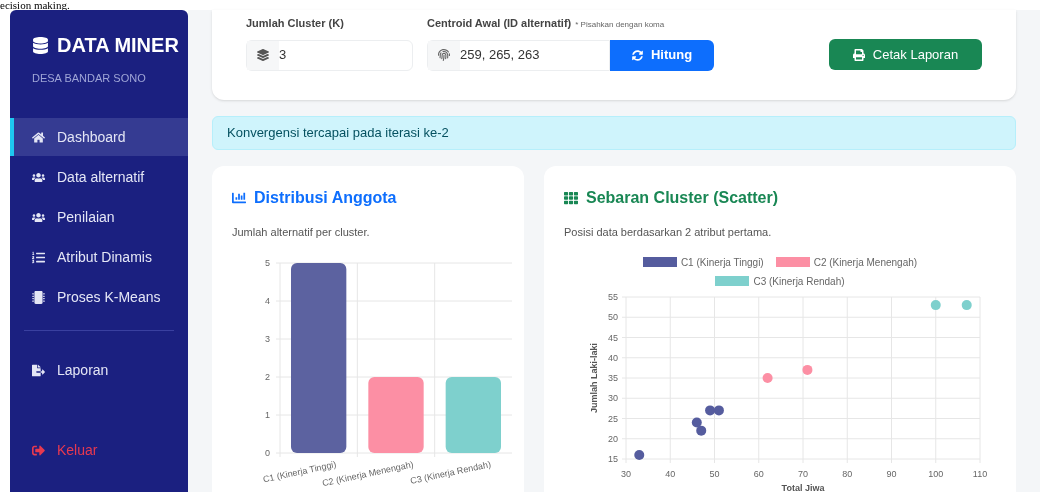  I want to click on x-tick-label: 80, so click(847, 473).